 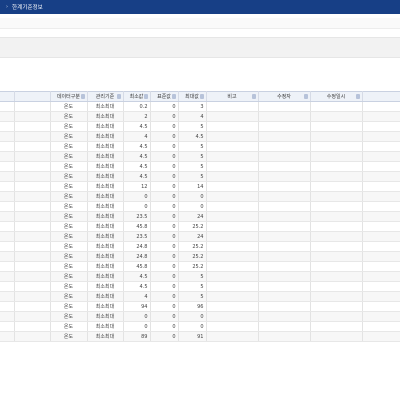 I want to click on table-row: 온도 최소최대 94 0 96, so click(x=200, y=306).